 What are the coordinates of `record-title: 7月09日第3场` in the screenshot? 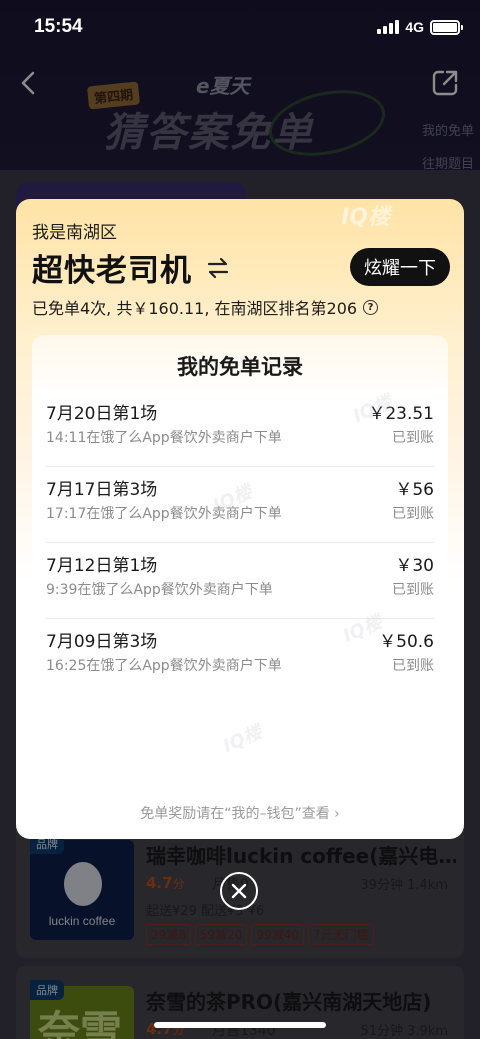 It's located at (102, 642).